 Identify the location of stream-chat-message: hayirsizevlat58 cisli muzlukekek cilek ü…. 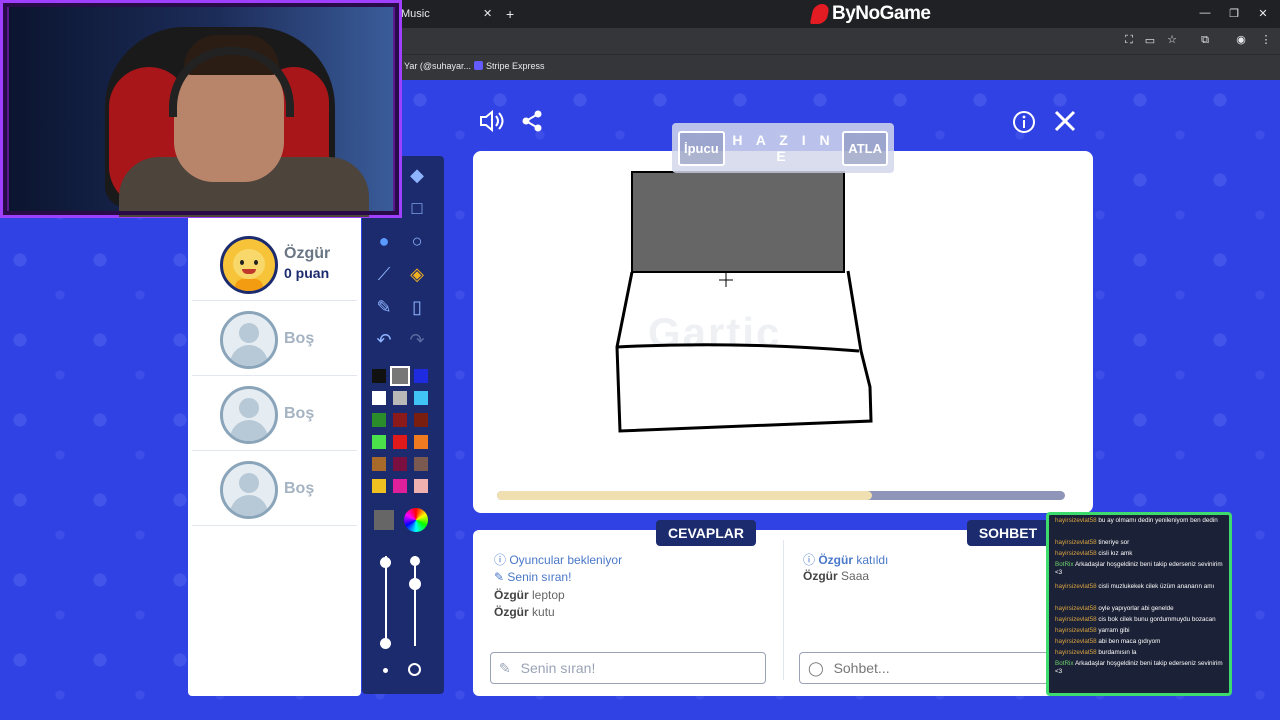
(1141, 587).